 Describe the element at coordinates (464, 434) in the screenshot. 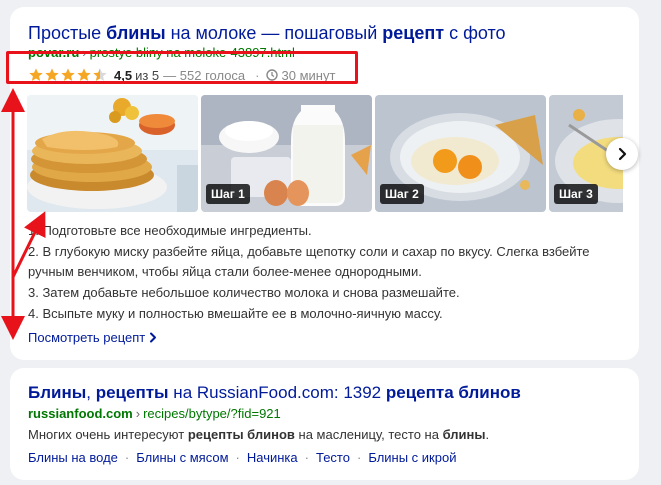

I see `snippet-highlight: блины` at that location.